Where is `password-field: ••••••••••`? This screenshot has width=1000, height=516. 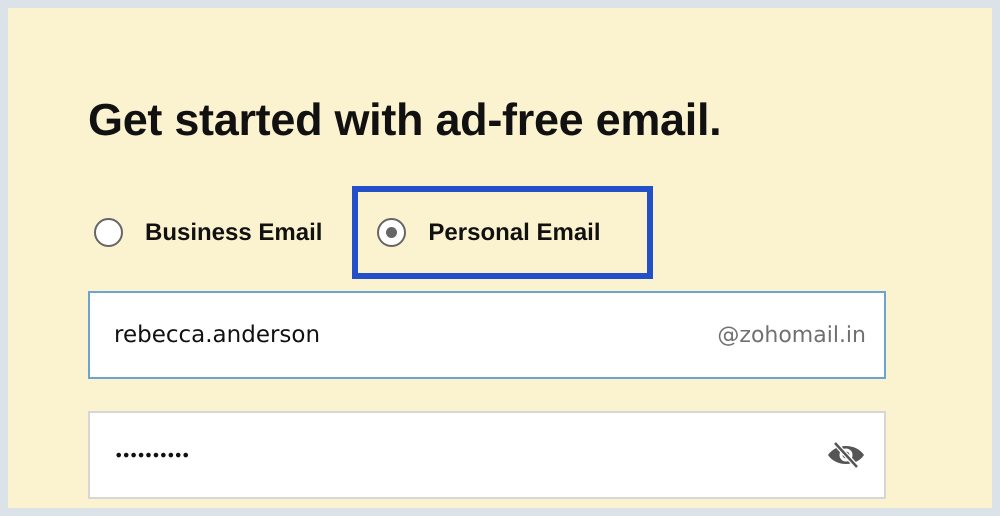
password-field: •••••••••• is located at coordinates (470, 455).